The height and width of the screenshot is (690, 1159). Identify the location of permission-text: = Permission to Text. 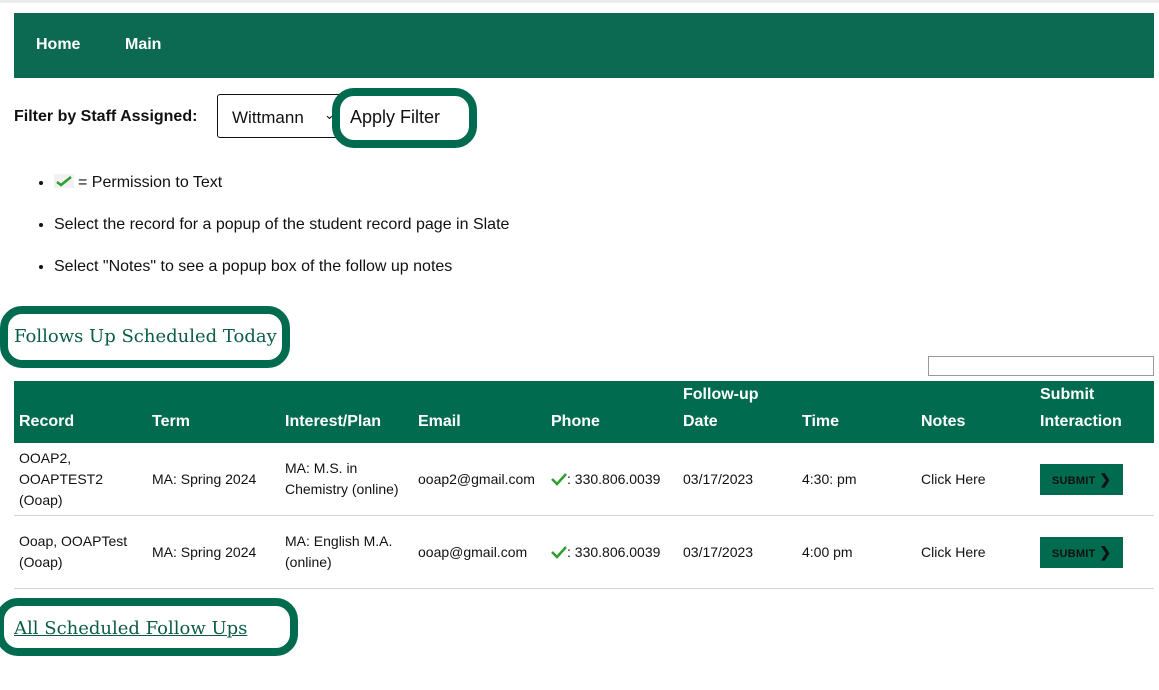
(150, 182).